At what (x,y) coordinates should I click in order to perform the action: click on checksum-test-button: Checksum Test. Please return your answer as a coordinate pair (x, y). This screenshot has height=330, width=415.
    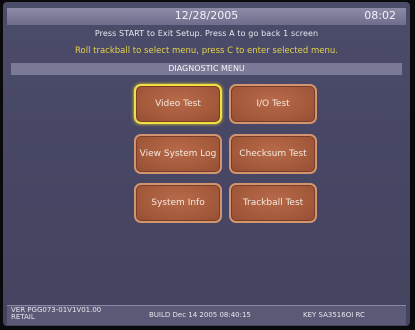
    Looking at the image, I should click on (273, 154).